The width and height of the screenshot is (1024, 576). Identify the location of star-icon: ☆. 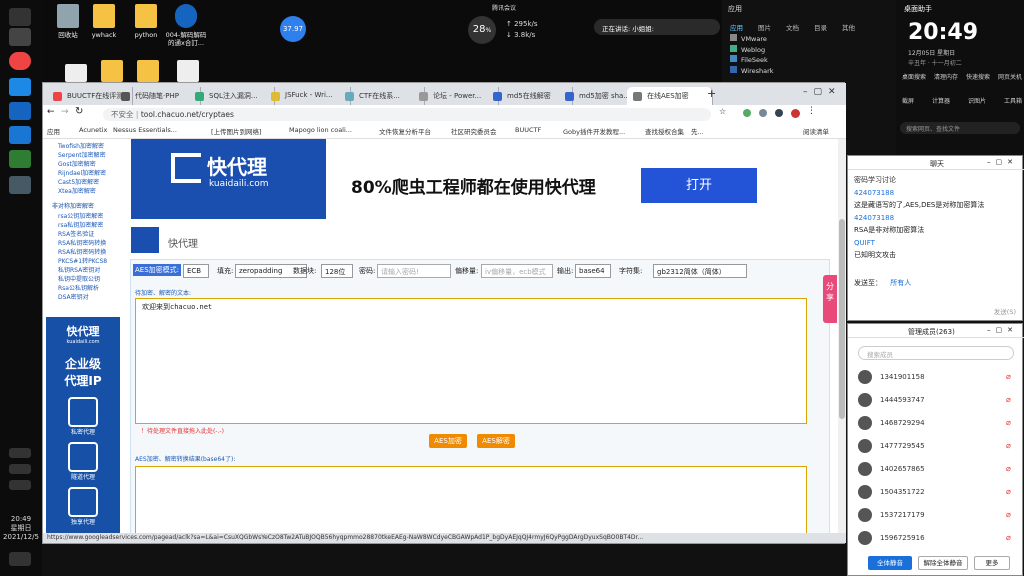
(722, 111).